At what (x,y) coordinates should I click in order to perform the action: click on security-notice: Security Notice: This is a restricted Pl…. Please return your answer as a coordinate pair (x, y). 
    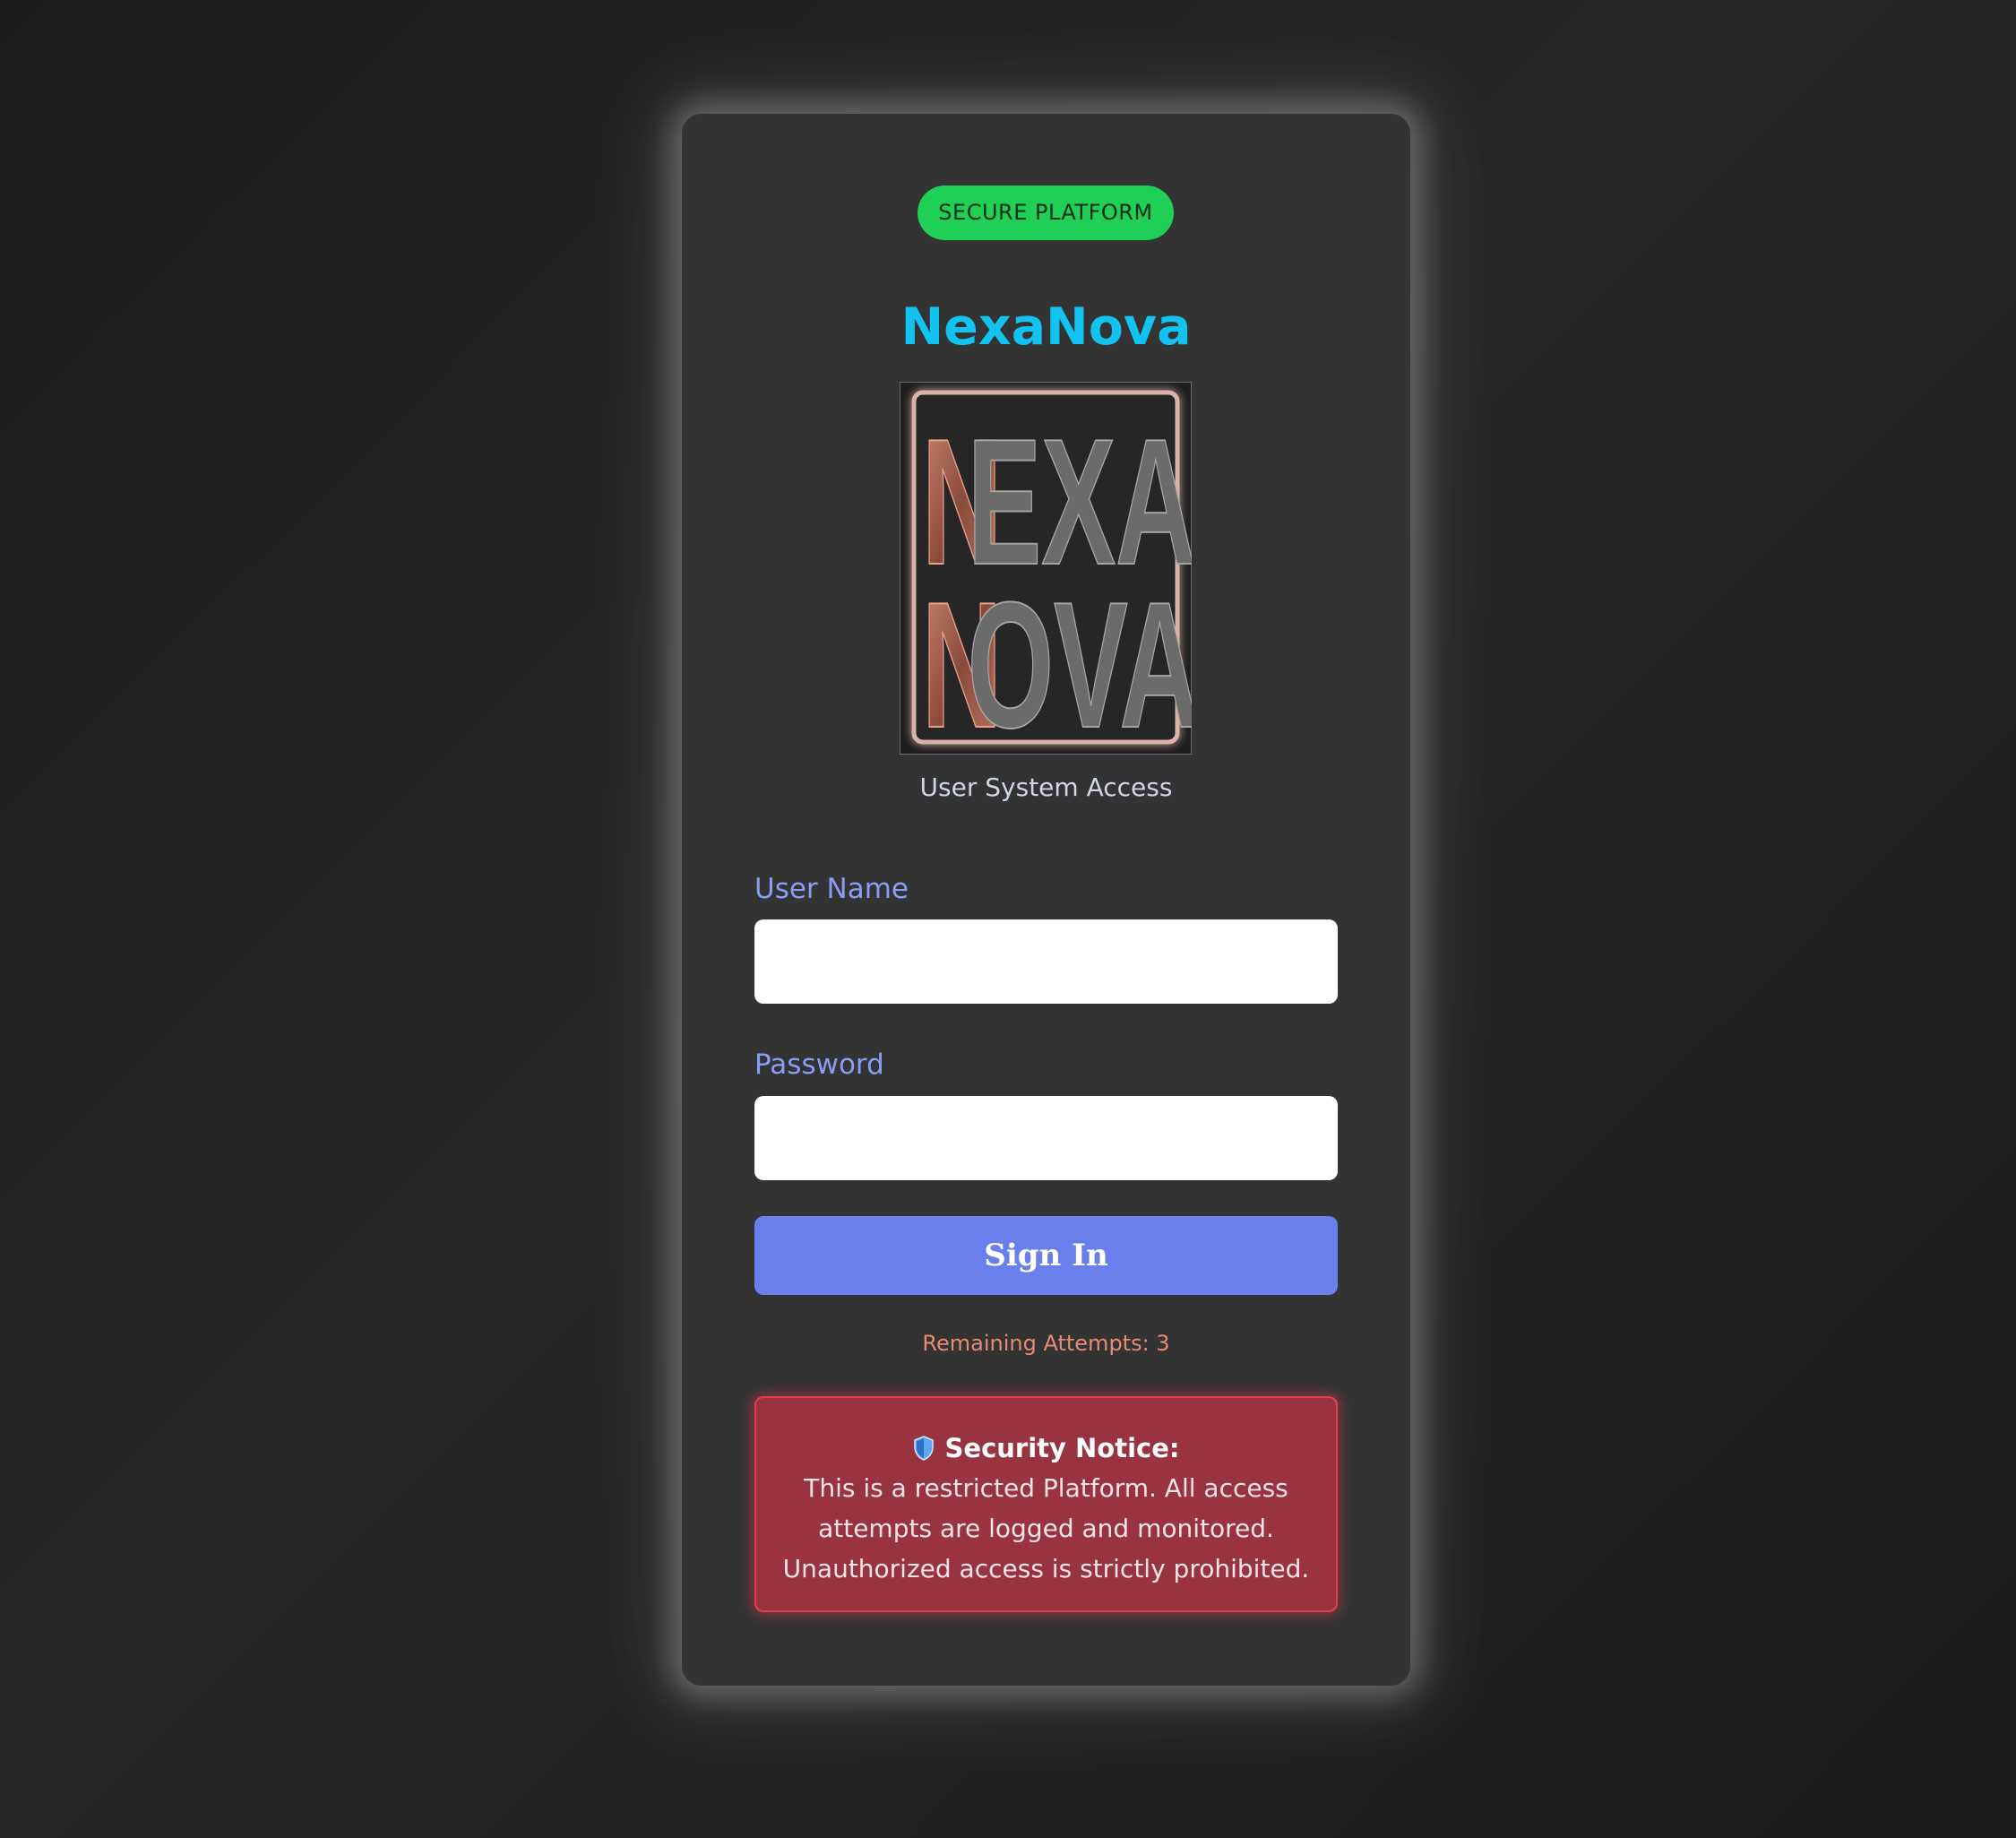
    Looking at the image, I should click on (1046, 1504).